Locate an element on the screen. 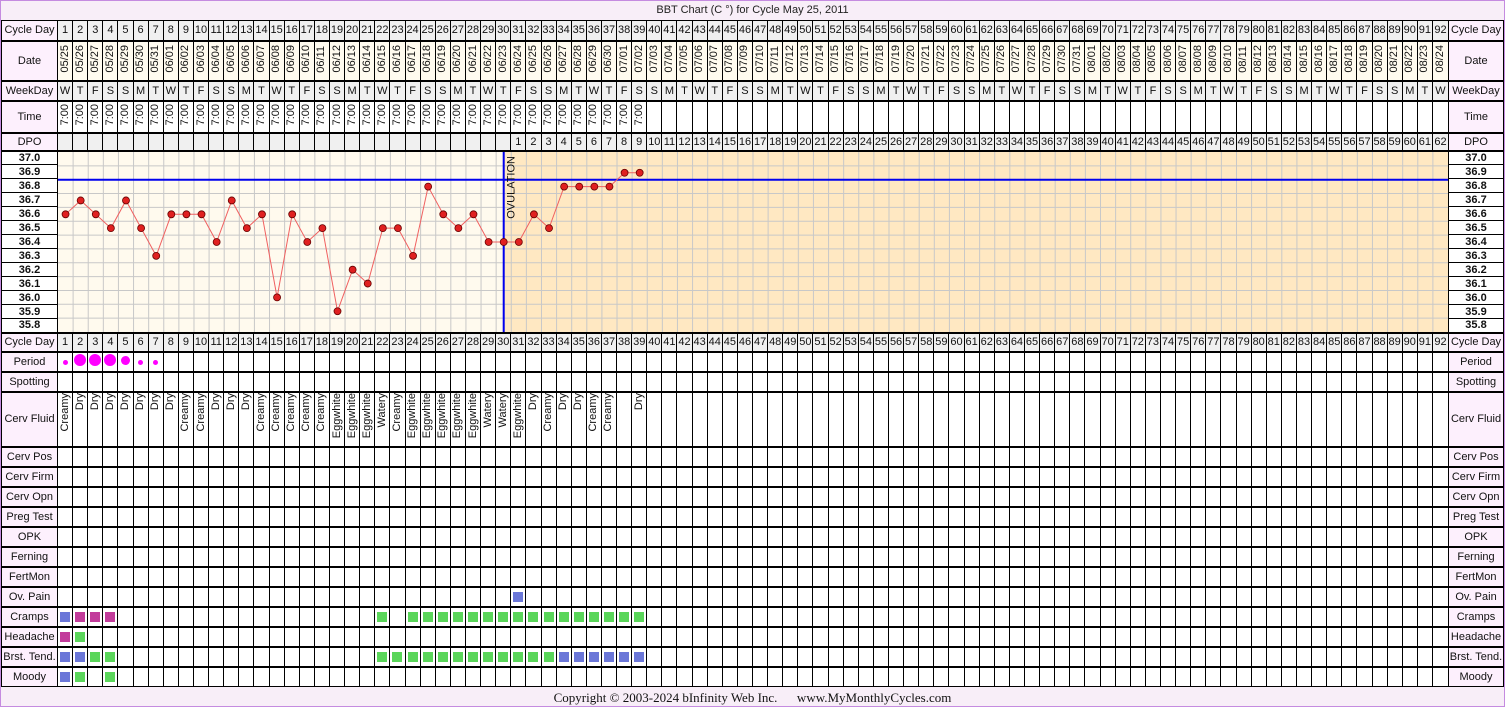  weekday-cell: M is located at coordinates (881, 90).